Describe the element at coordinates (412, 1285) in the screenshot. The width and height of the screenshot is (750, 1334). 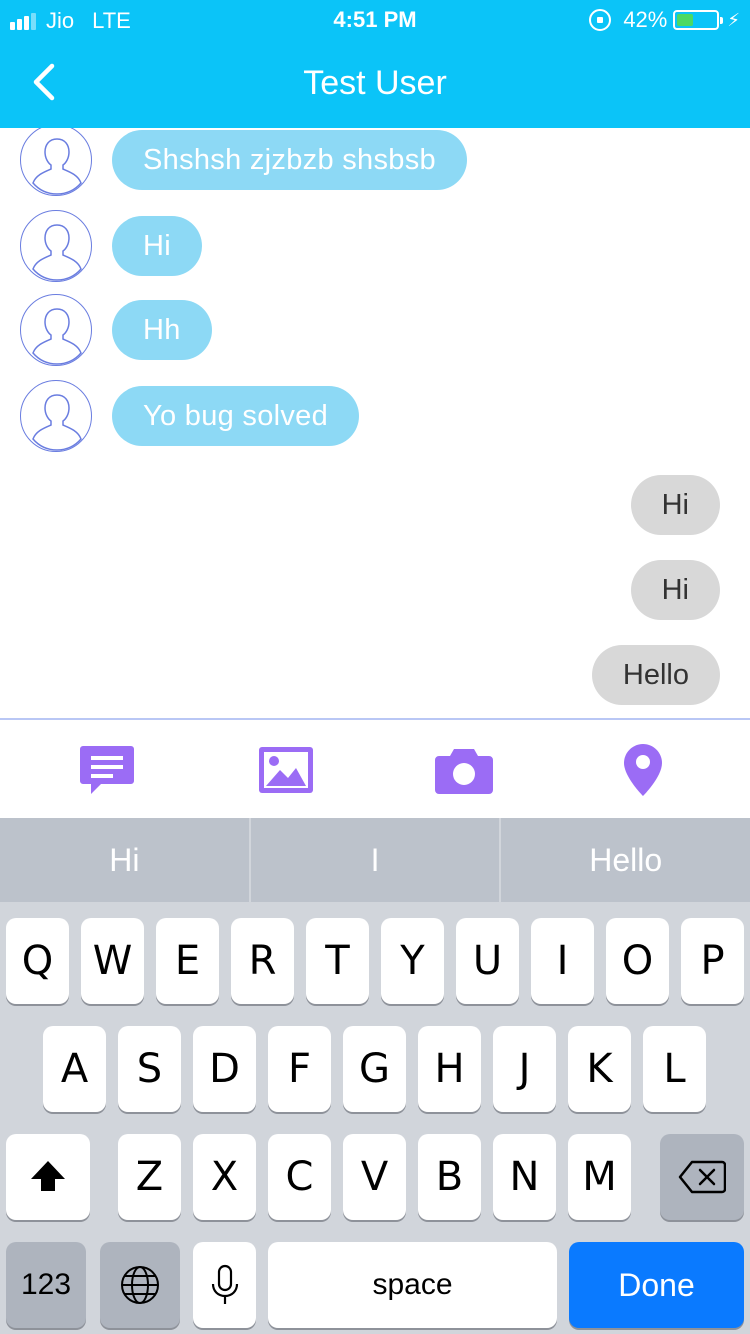
I see `space-key: space` at that location.